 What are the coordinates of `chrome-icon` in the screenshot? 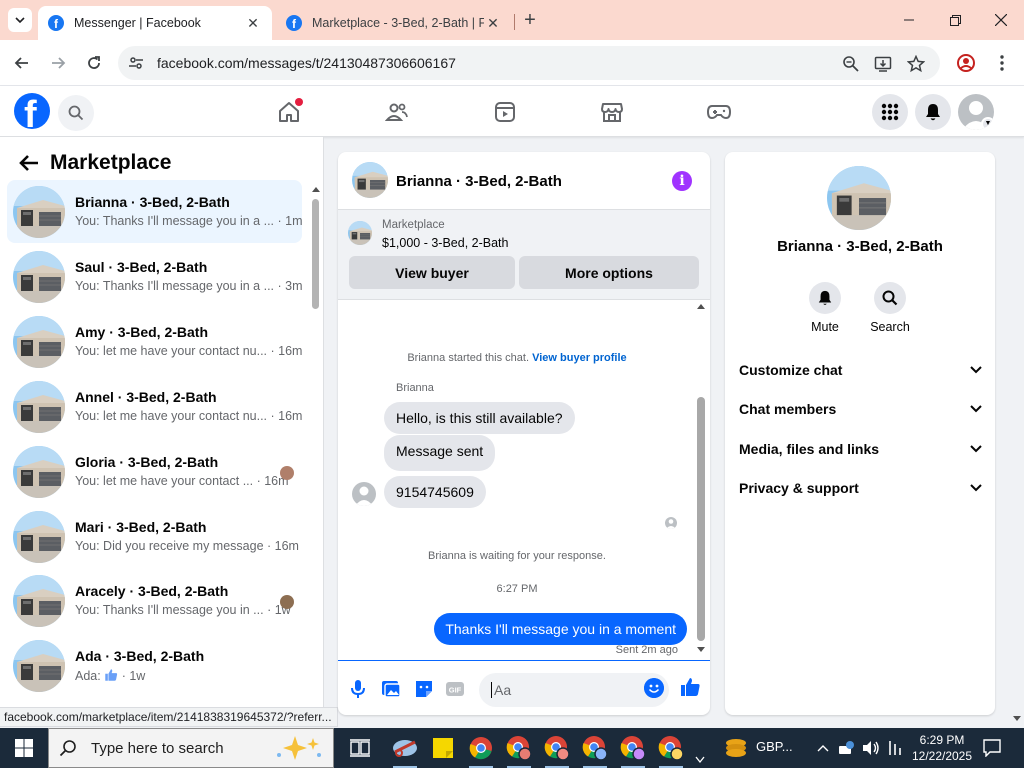 It's located at (480, 748).